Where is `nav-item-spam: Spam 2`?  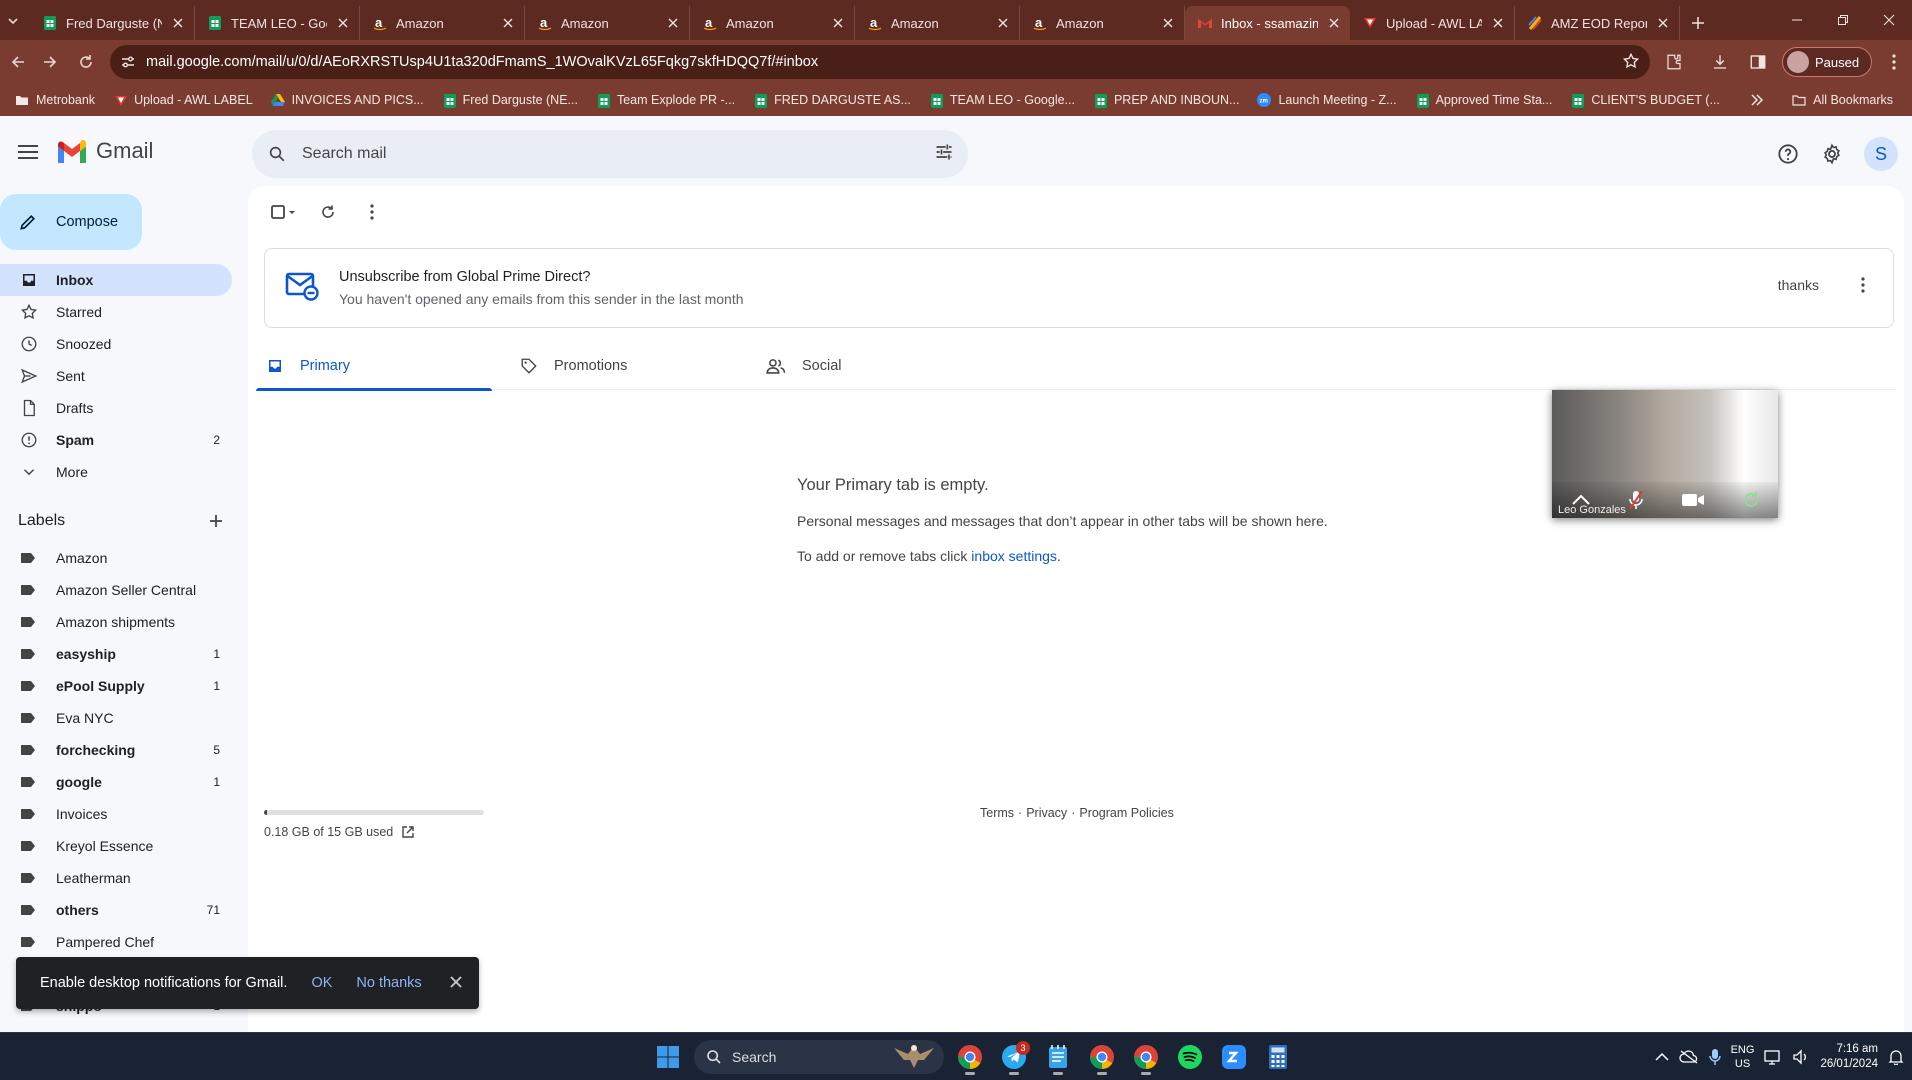
nav-item-spam: Spam 2 is located at coordinates (116, 440).